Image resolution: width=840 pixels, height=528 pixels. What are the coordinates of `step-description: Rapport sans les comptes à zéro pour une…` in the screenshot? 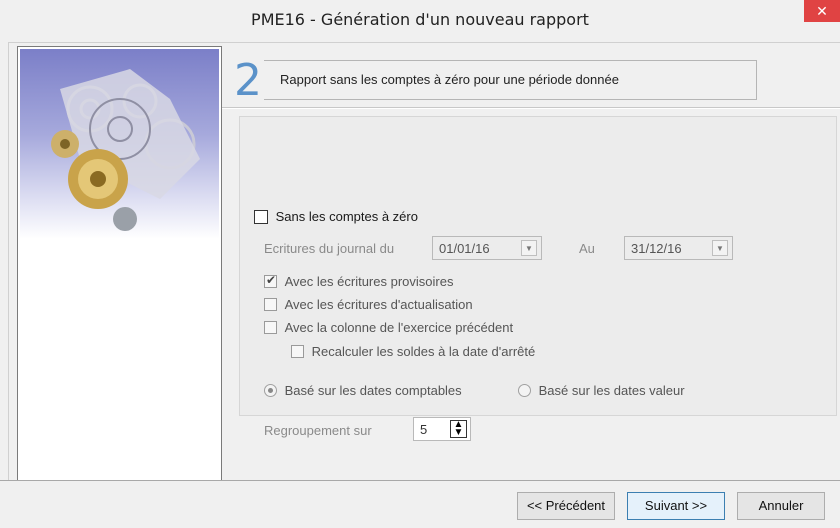 It's located at (449, 79).